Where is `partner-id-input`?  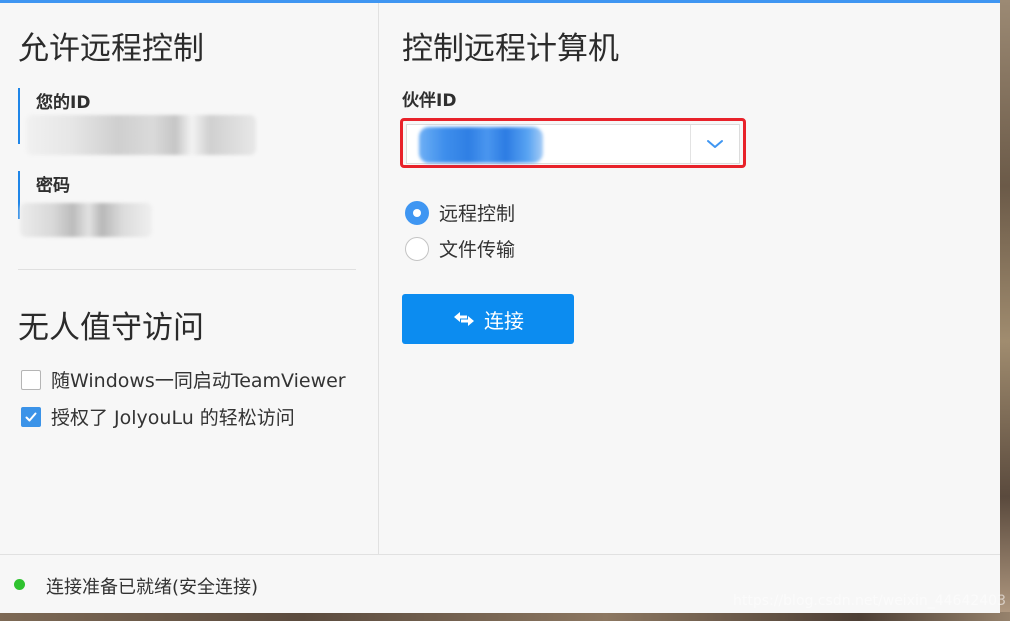
partner-id-input is located at coordinates (573, 144).